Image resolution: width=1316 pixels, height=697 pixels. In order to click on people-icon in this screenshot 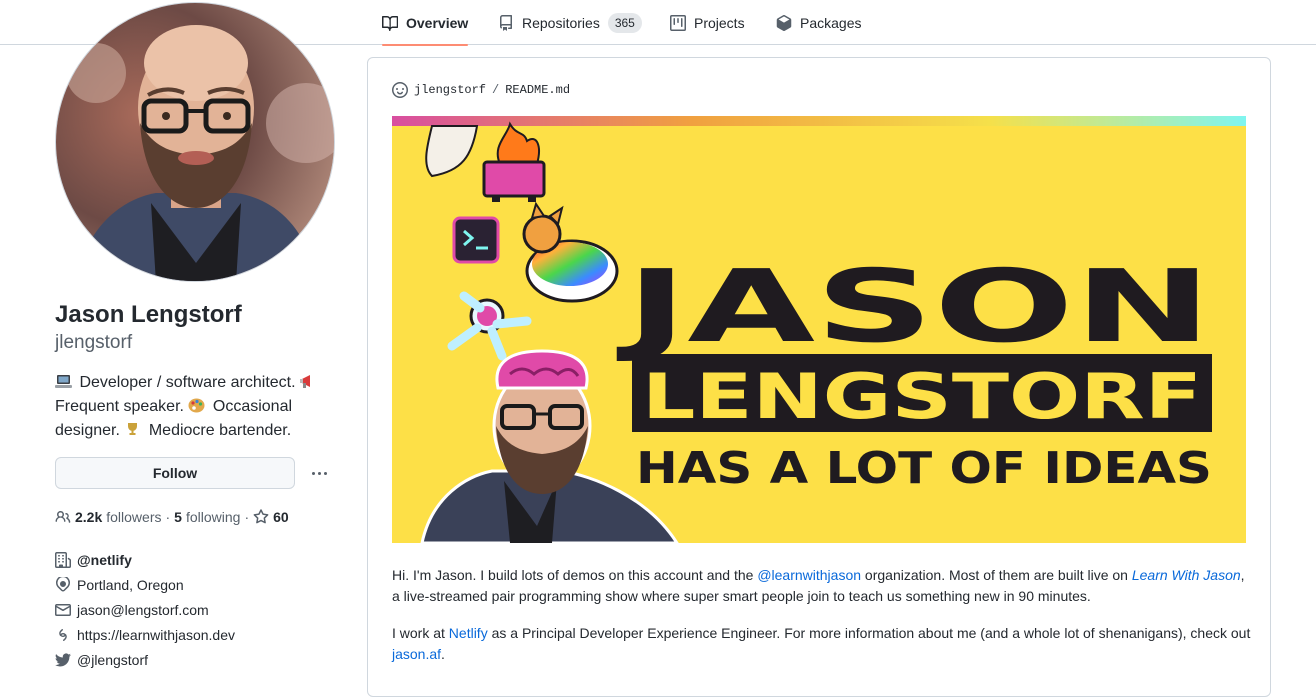, I will do `click(63, 517)`.